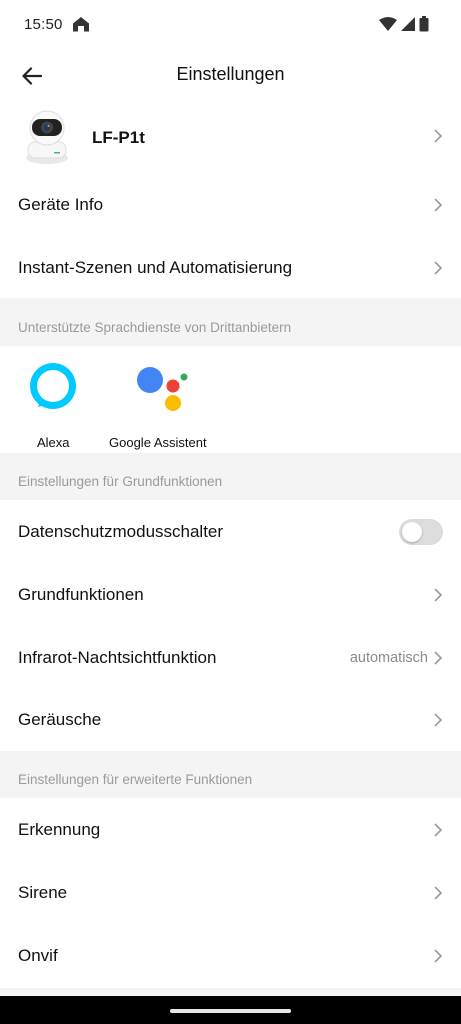 This screenshot has width=461, height=1024. I want to click on google-assistant-icon, so click(162, 389).